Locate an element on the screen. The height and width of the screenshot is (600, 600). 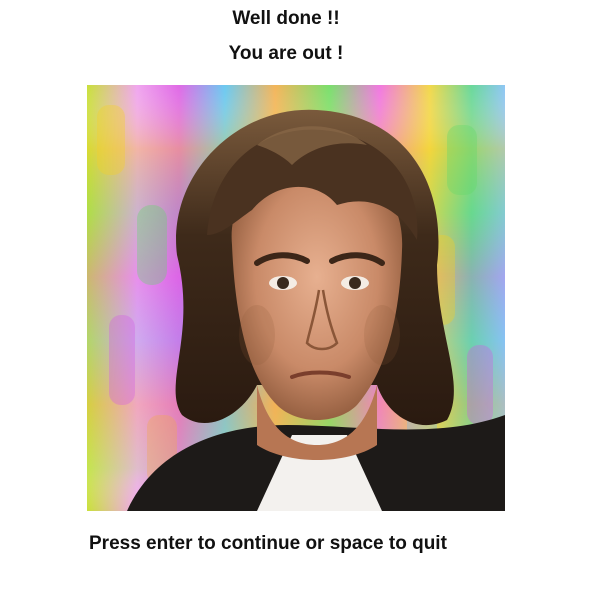
continue-quit-prompt: Press enter to continue or space to quit is located at coordinates (268, 543).